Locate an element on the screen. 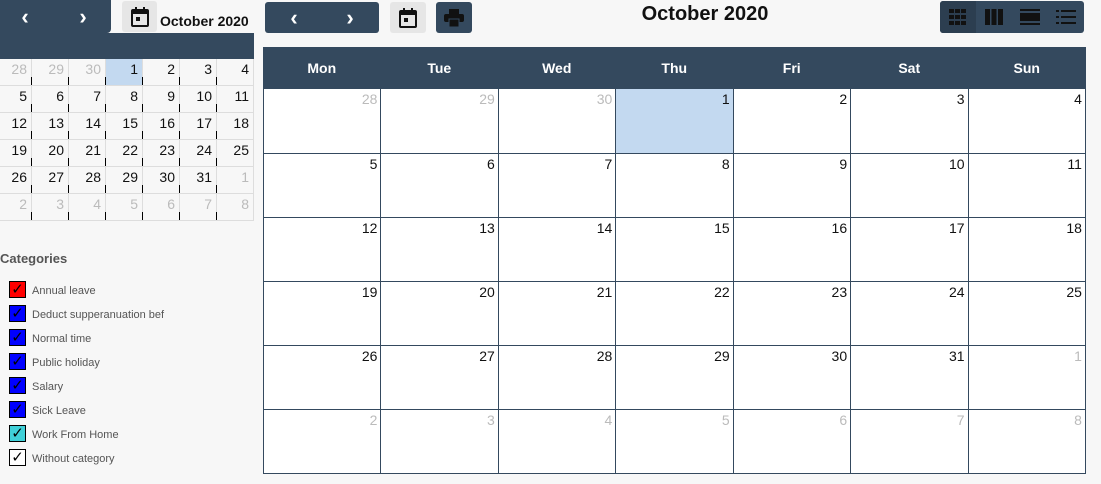 This screenshot has width=1101, height=484. category-item: ✓ Without category is located at coordinates (62, 456).